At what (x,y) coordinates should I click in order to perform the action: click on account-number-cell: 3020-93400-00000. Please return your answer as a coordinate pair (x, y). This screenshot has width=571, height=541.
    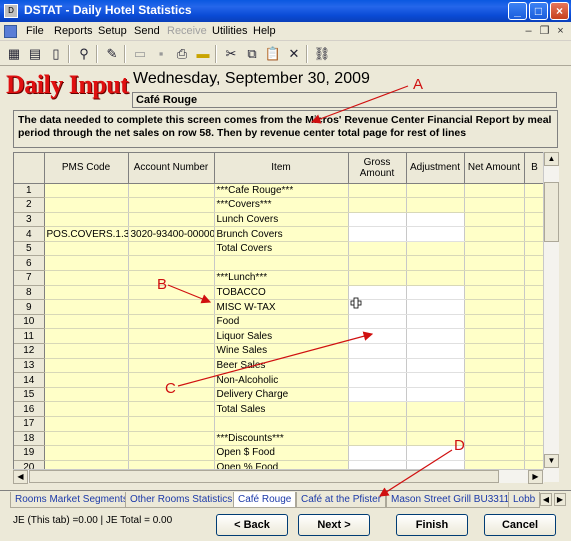
    Looking at the image, I should click on (171, 234).